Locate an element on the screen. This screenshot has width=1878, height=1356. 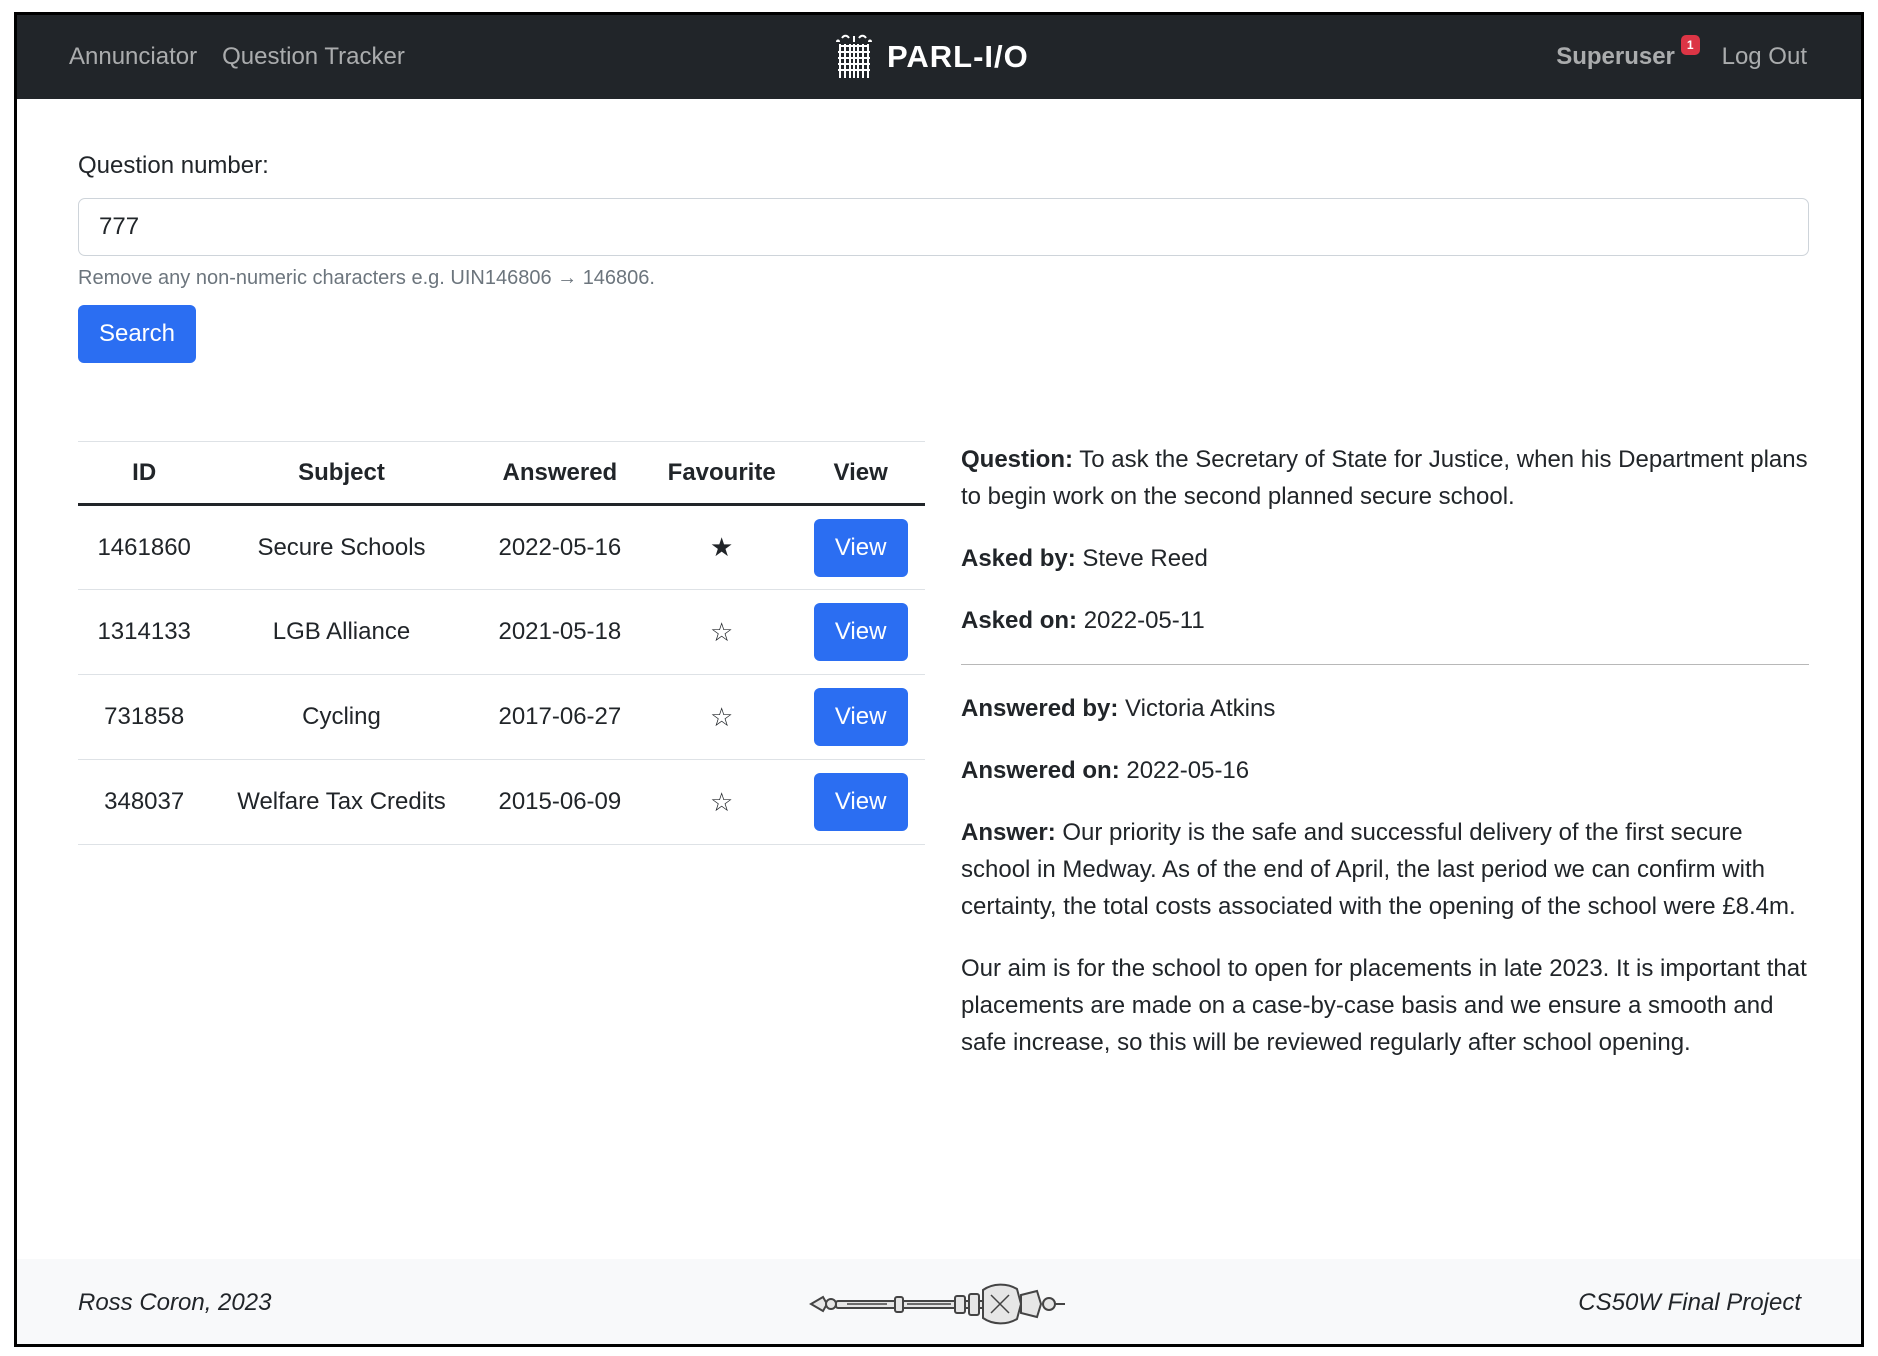
asked-by: Asked by: Steve Reed is located at coordinates (1385, 558).